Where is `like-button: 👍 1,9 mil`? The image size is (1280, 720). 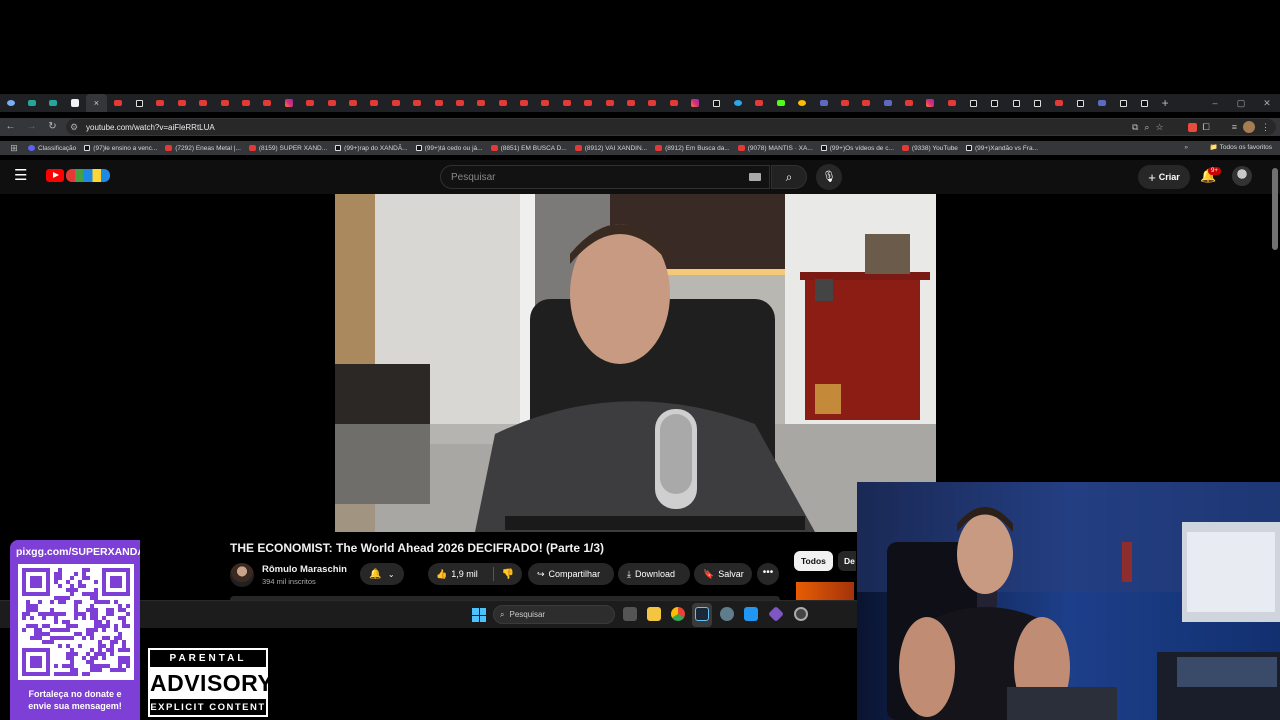 like-button: 👍 1,9 mil is located at coordinates (461, 574).